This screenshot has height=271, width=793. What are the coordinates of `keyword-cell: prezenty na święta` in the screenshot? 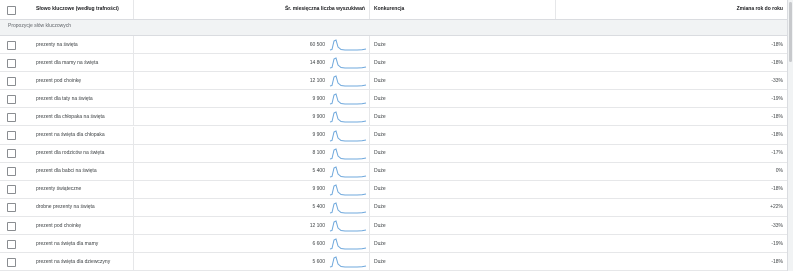 It's located at (78, 45).